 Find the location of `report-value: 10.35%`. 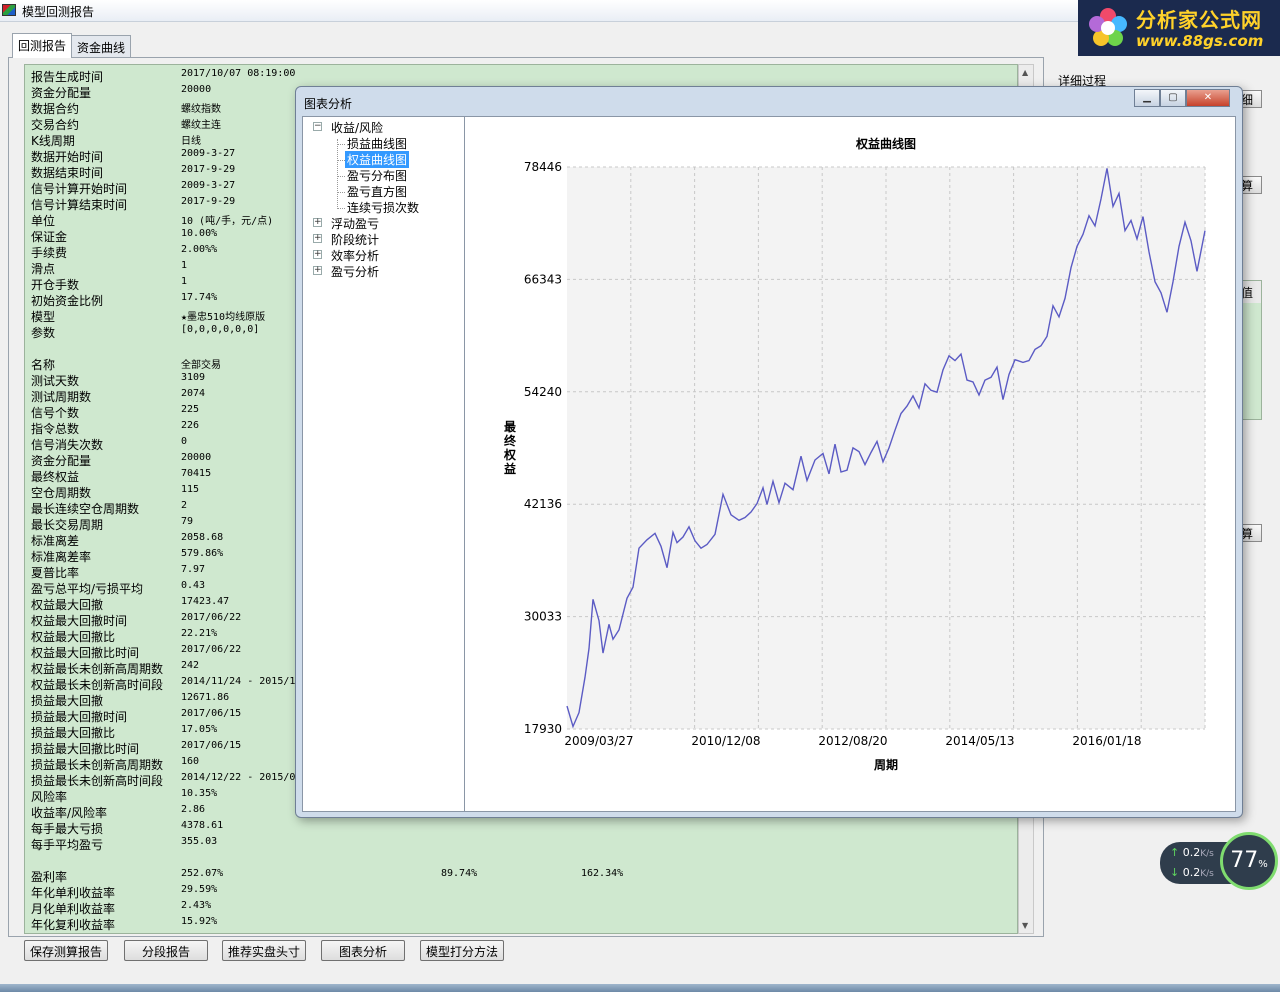

report-value: 10.35% is located at coordinates (199, 793).